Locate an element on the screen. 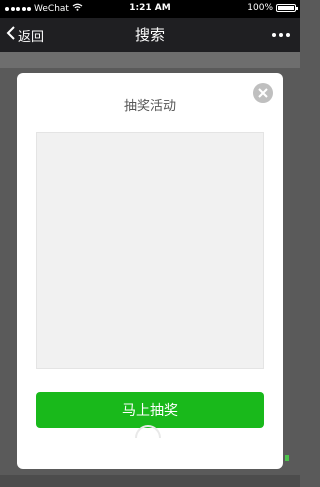 Image resolution: width=320 pixels, height=487 pixels. close-icon is located at coordinates (263, 93).